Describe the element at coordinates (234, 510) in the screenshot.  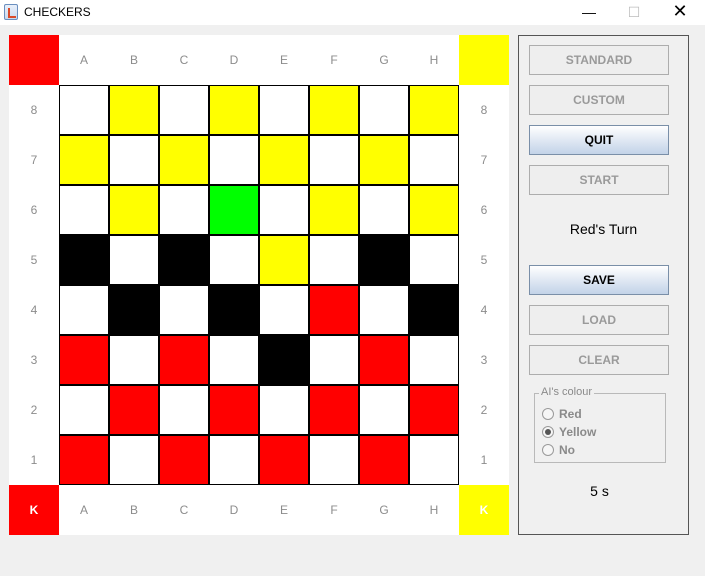
I see `column-label-bottom: D` at that location.